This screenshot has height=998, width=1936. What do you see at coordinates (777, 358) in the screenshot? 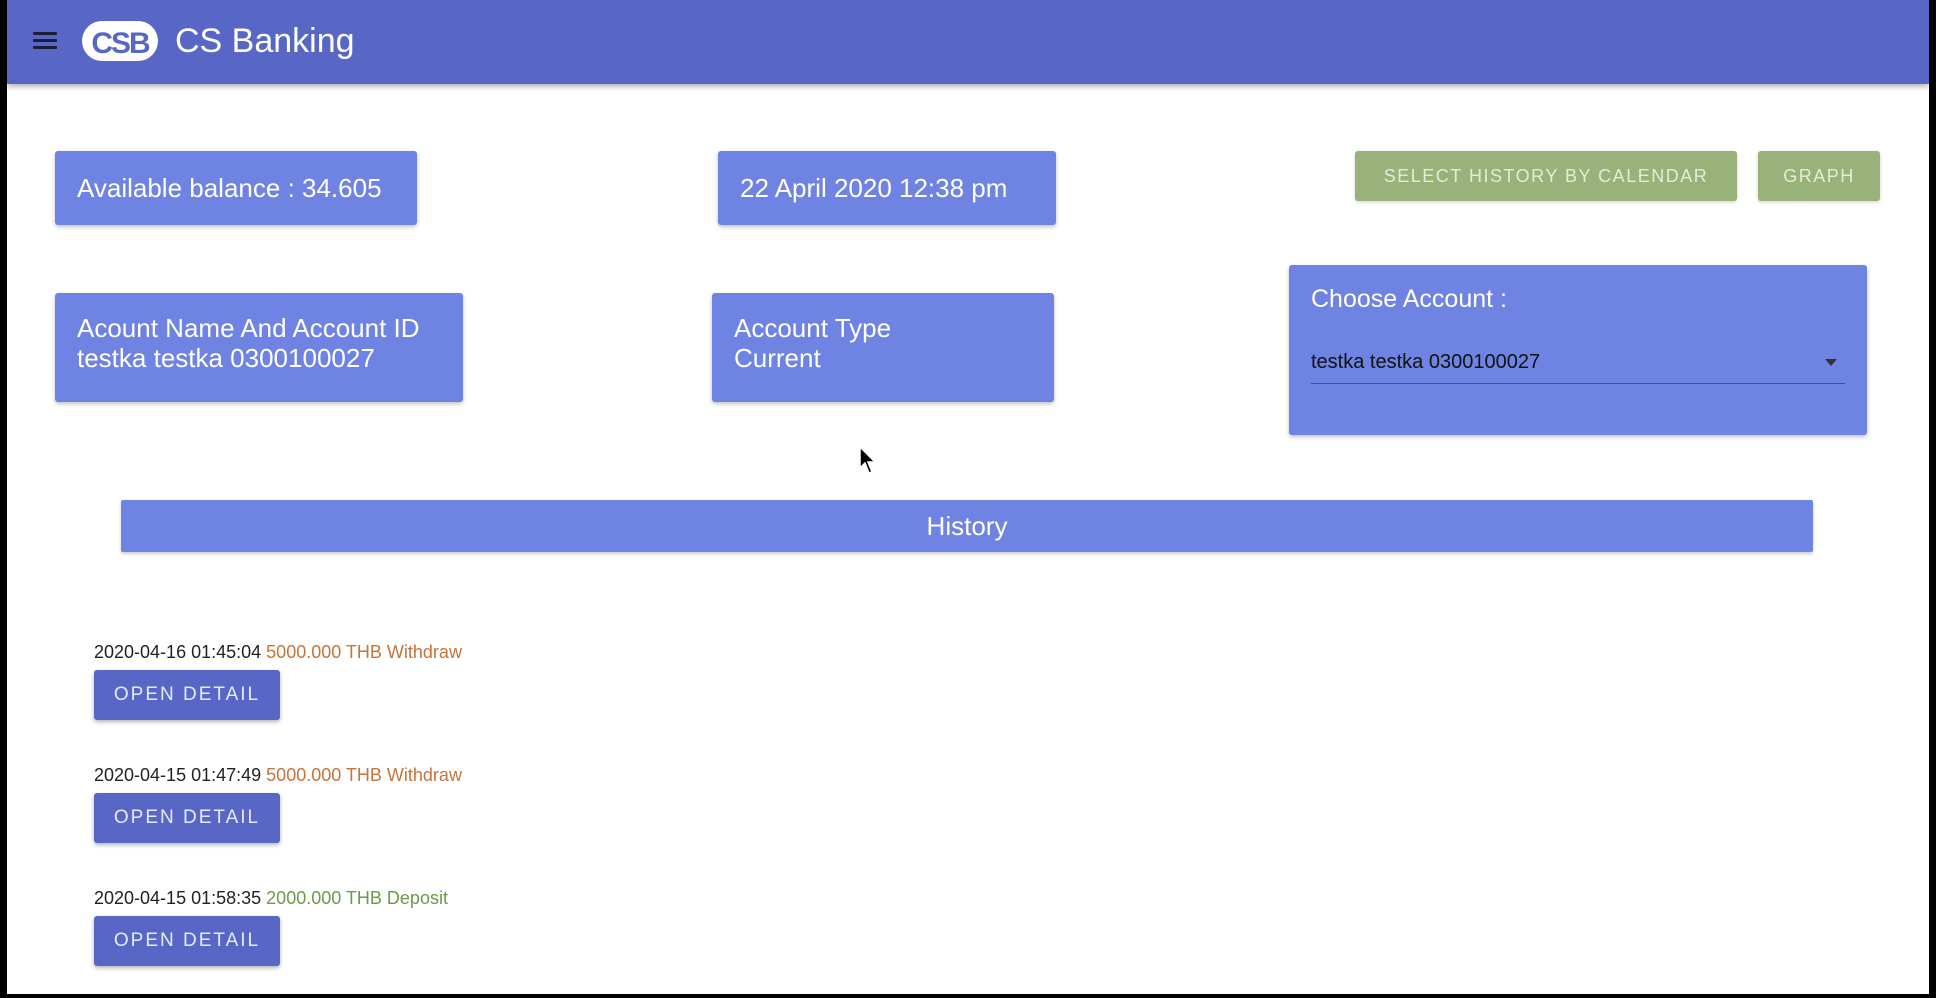
I see `account-type-value: Current` at bounding box center [777, 358].